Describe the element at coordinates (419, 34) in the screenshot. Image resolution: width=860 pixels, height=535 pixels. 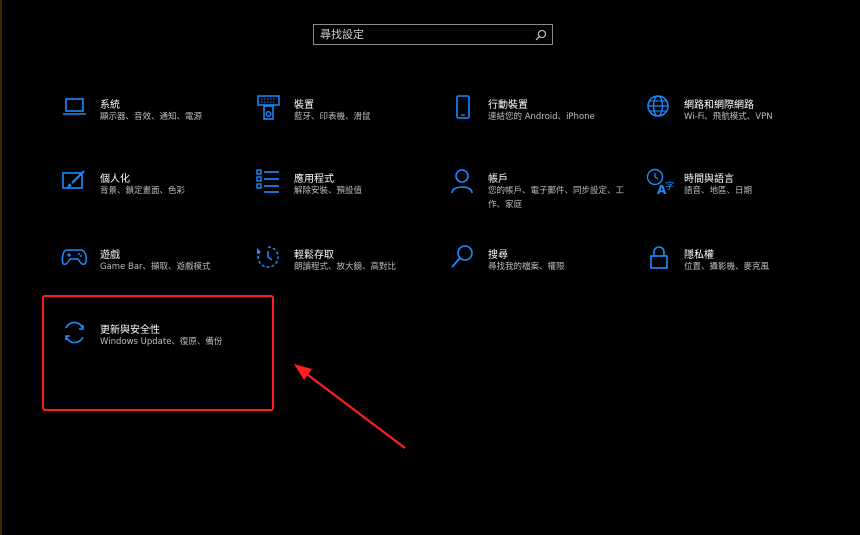
I see `search-input` at that location.